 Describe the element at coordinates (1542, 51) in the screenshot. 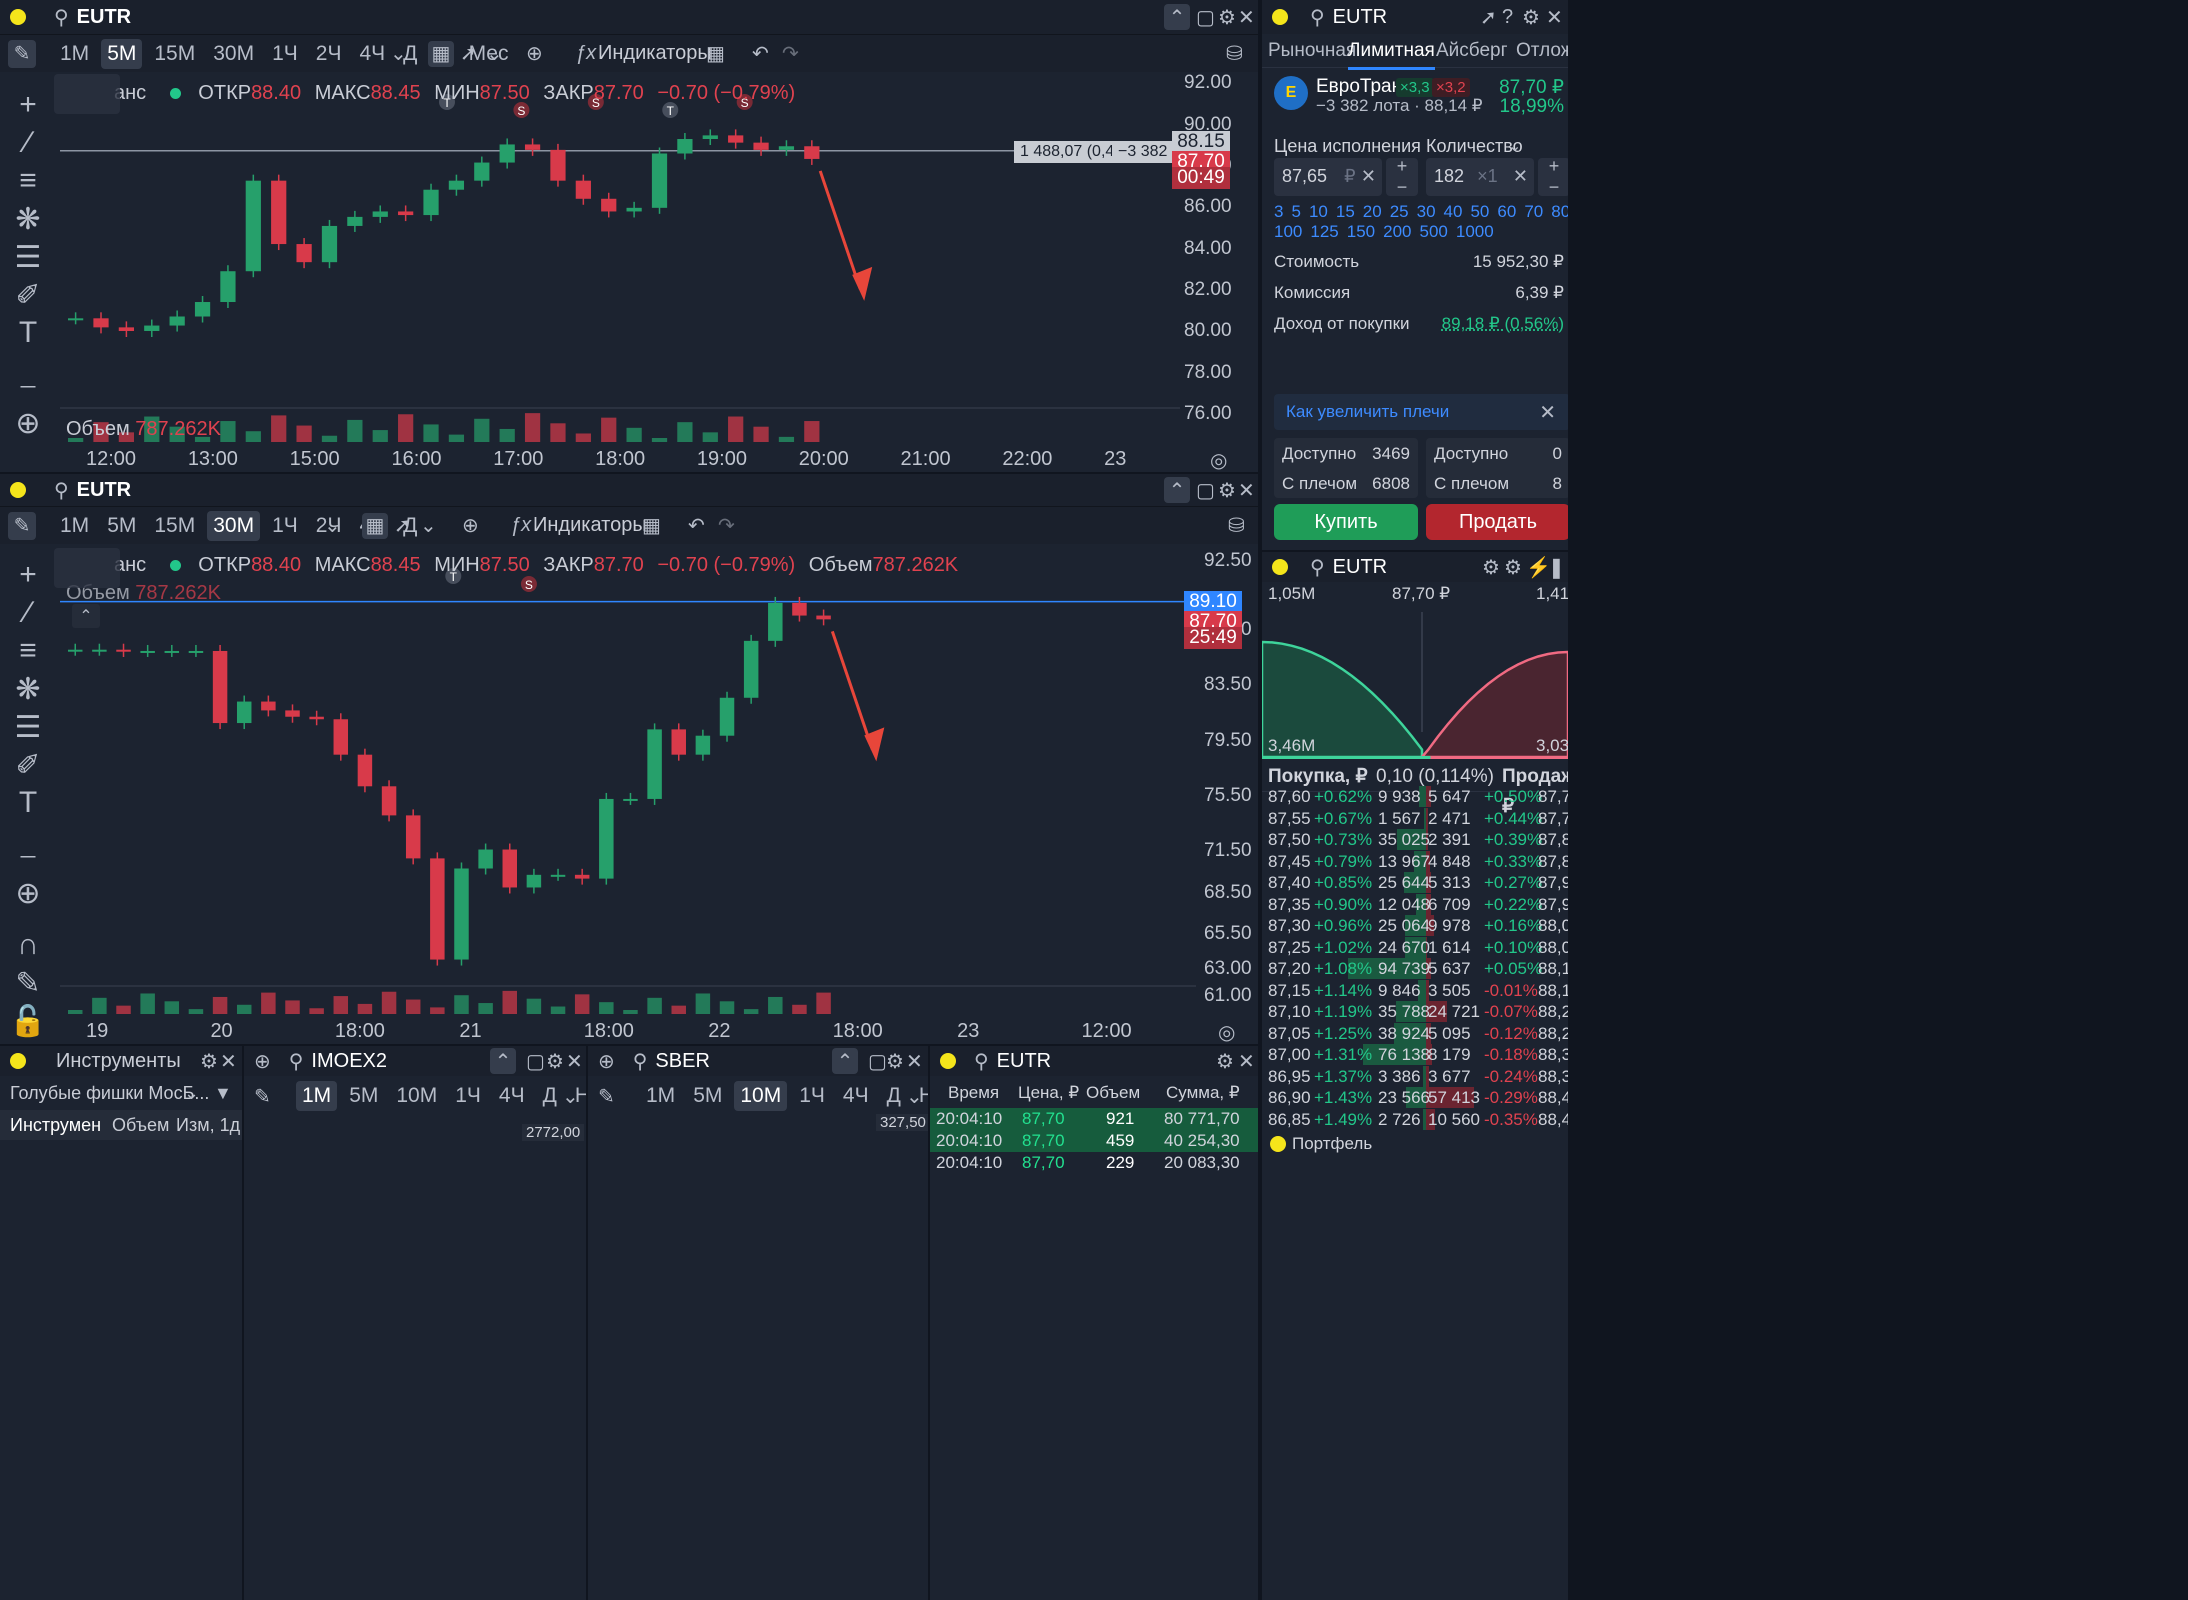

I see `tab-order-type: Отложен` at that location.